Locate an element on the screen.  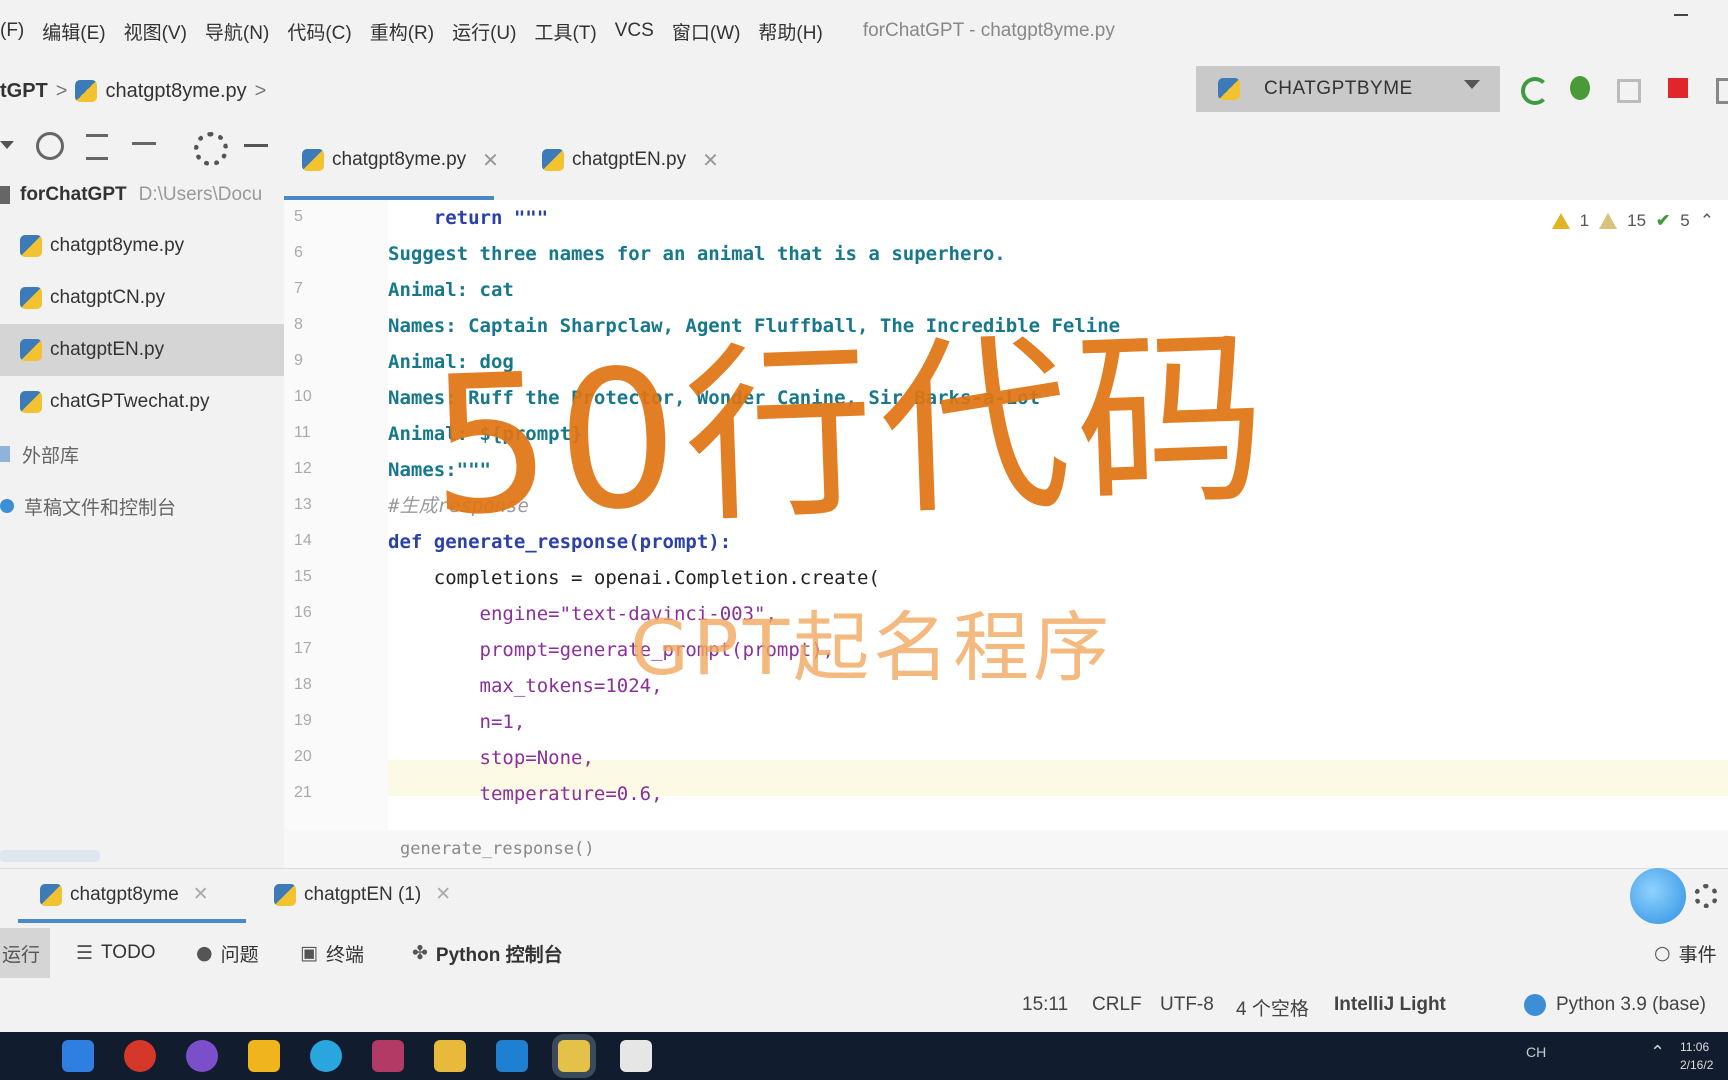
menu-tools: 工具(T) is located at coordinates (565, 31).